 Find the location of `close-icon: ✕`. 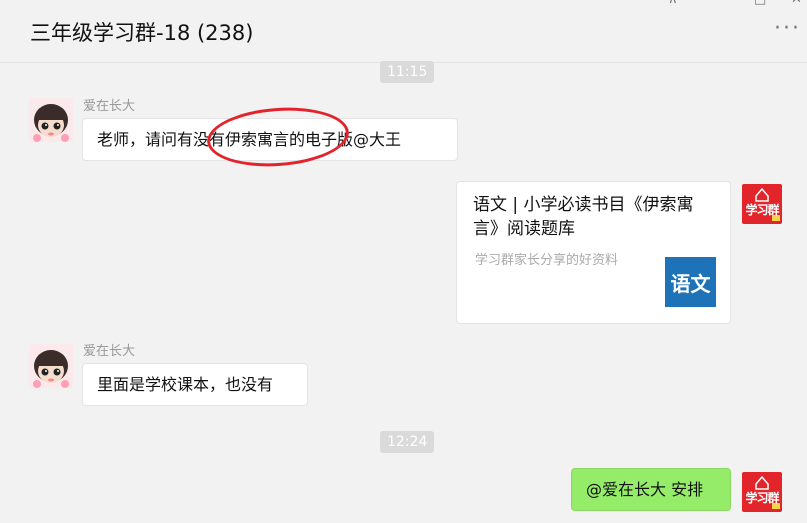

close-icon: ✕ is located at coordinates (796, 3).